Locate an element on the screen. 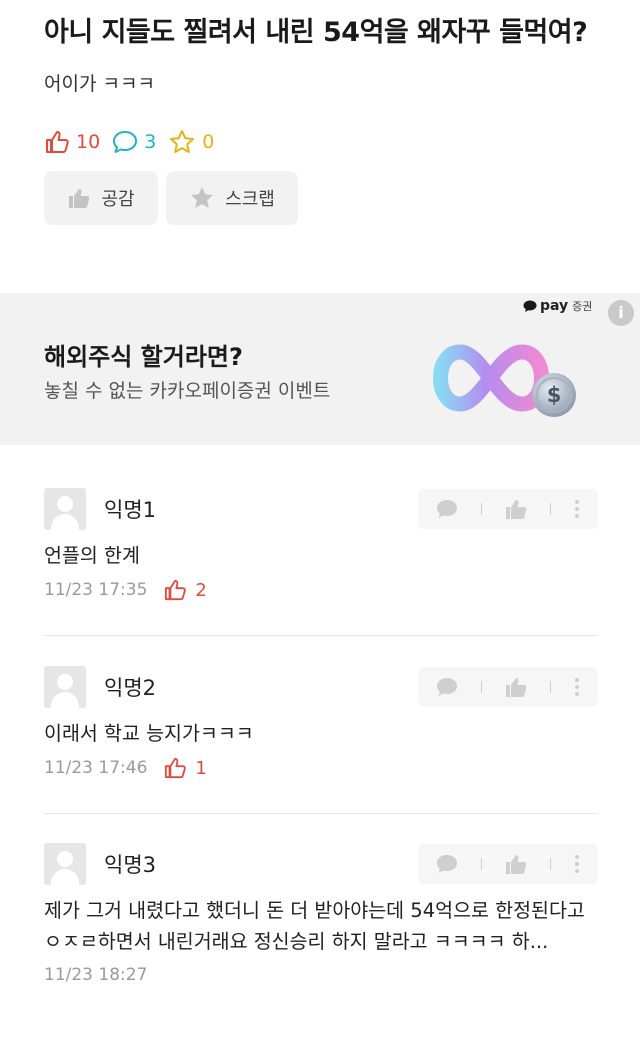 Image resolution: width=640 pixels, height=1038 pixels. star-outline-icon is located at coordinates (182, 141).